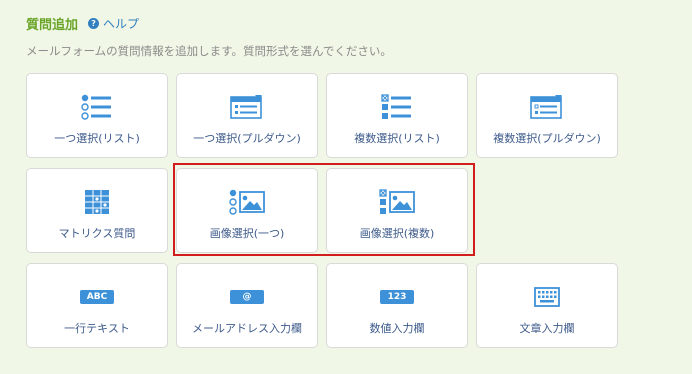 The image size is (692, 374). What do you see at coordinates (397, 107) in the screenshot?
I see `checkbox-list-icon` at bounding box center [397, 107].